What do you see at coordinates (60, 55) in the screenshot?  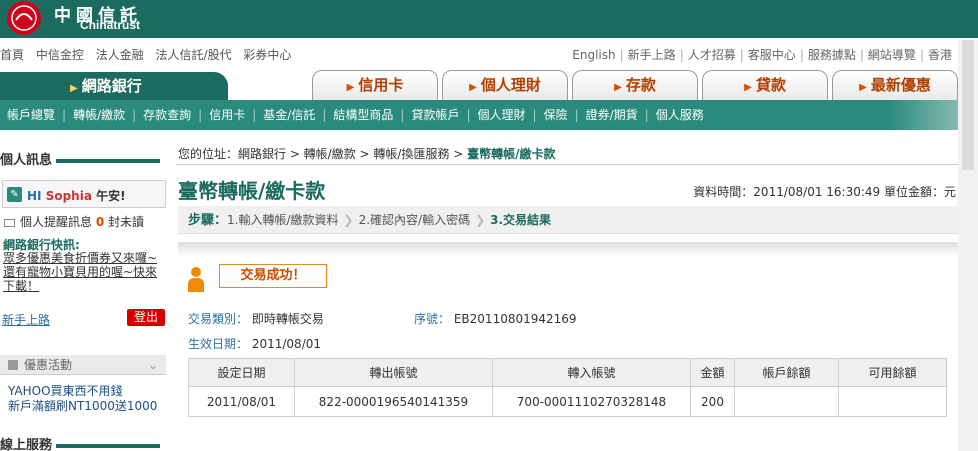 I see `util-link-holdings: 中信金控` at bounding box center [60, 55].